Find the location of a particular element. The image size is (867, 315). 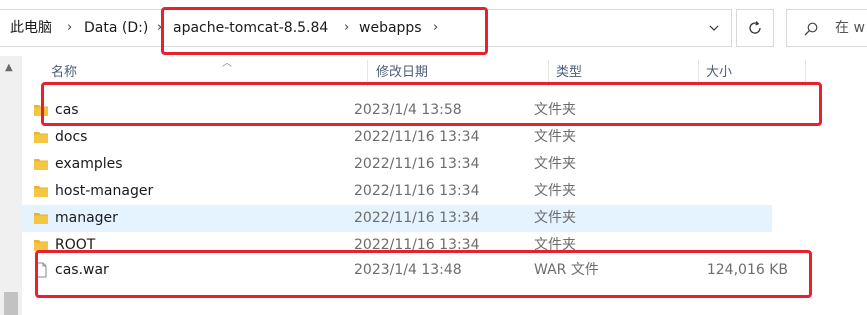

file-name: cas.war is located at coordinates (82, 270).